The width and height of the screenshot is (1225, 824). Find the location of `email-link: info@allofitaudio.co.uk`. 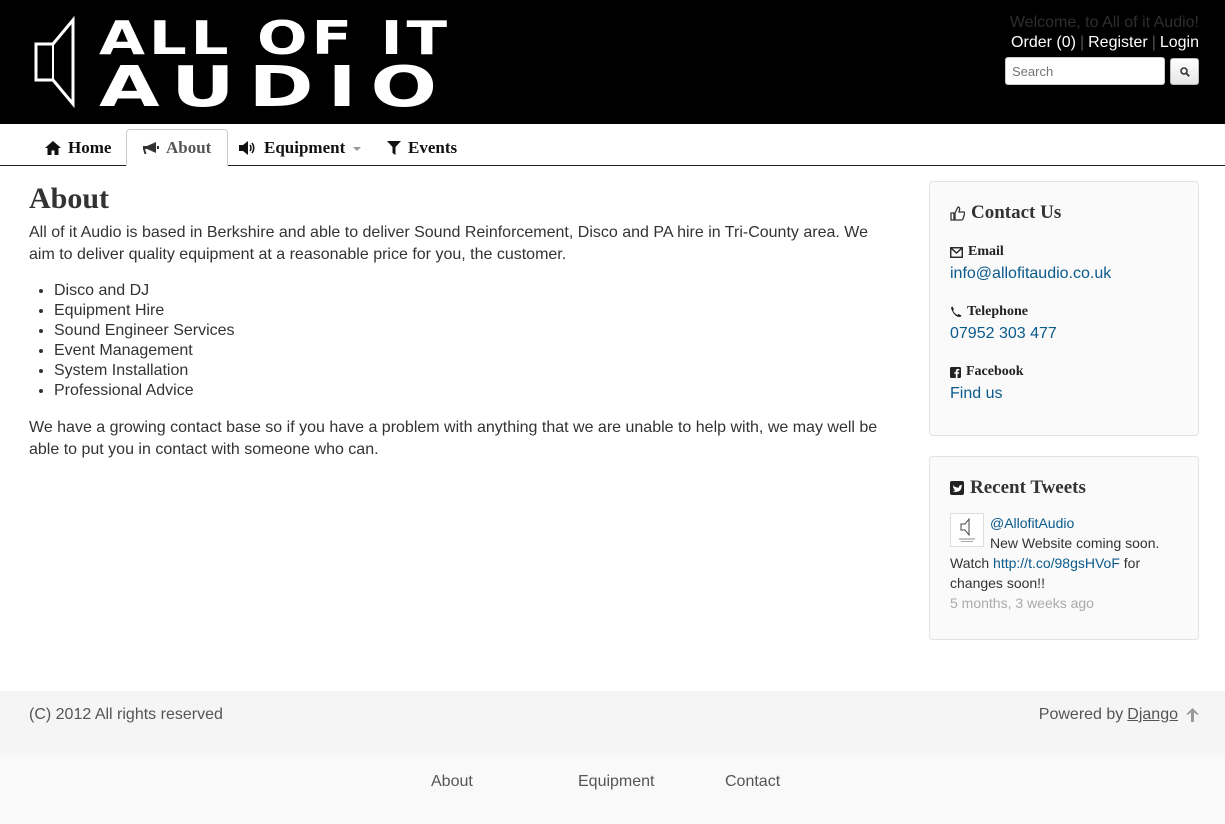

email-link: info@allofitaudio.co.uk is located at coordinates (1064, 274).